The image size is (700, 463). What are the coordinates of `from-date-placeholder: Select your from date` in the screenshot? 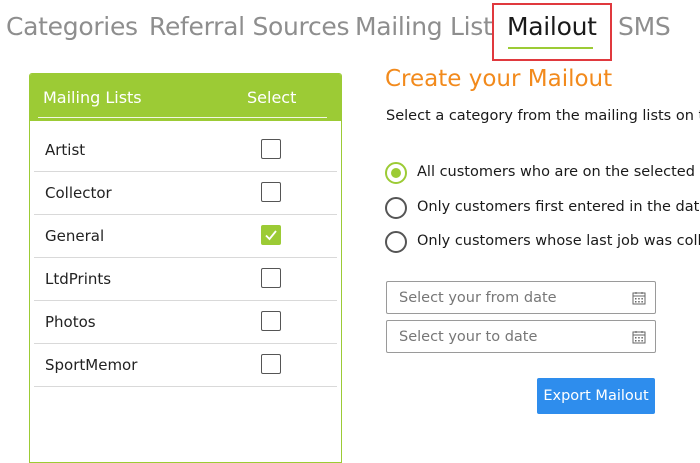 It's located at (478, 298).